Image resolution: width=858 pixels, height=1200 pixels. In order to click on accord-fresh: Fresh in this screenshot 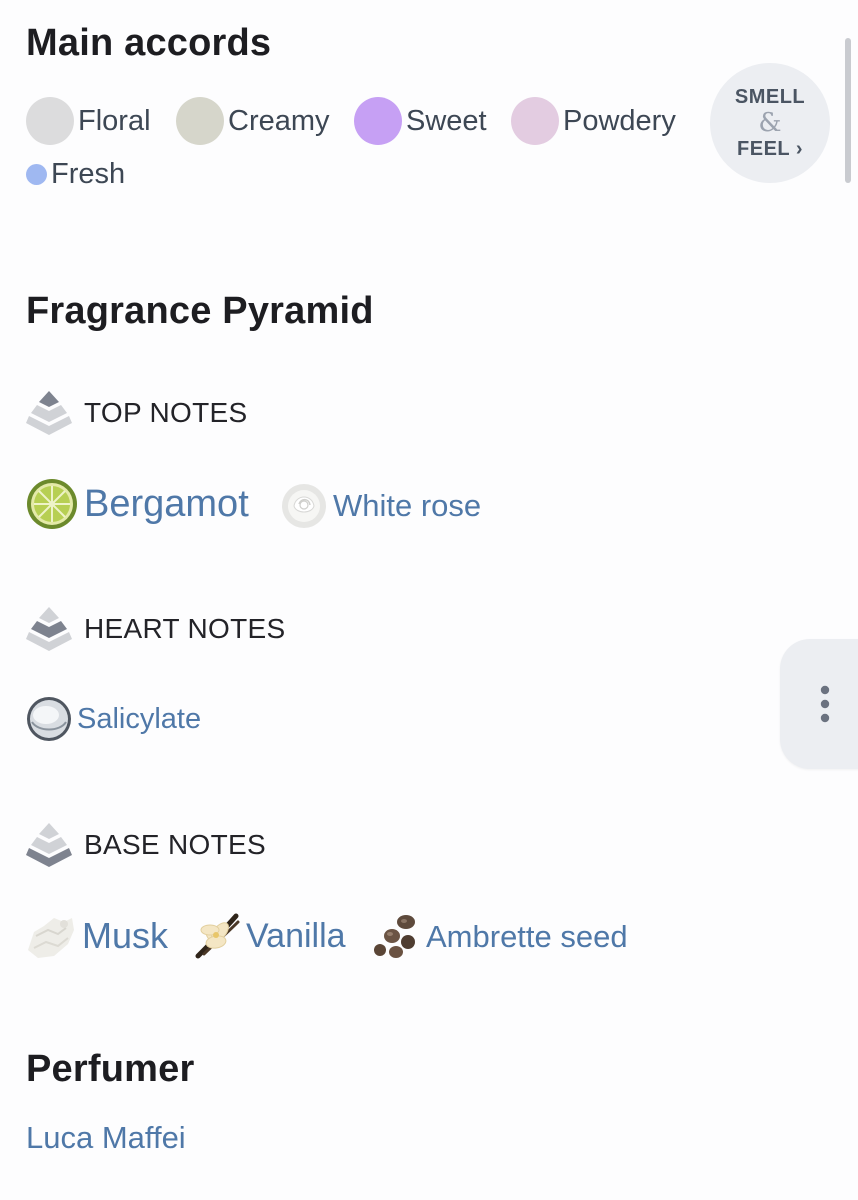, I will do `click(75, 174)`.